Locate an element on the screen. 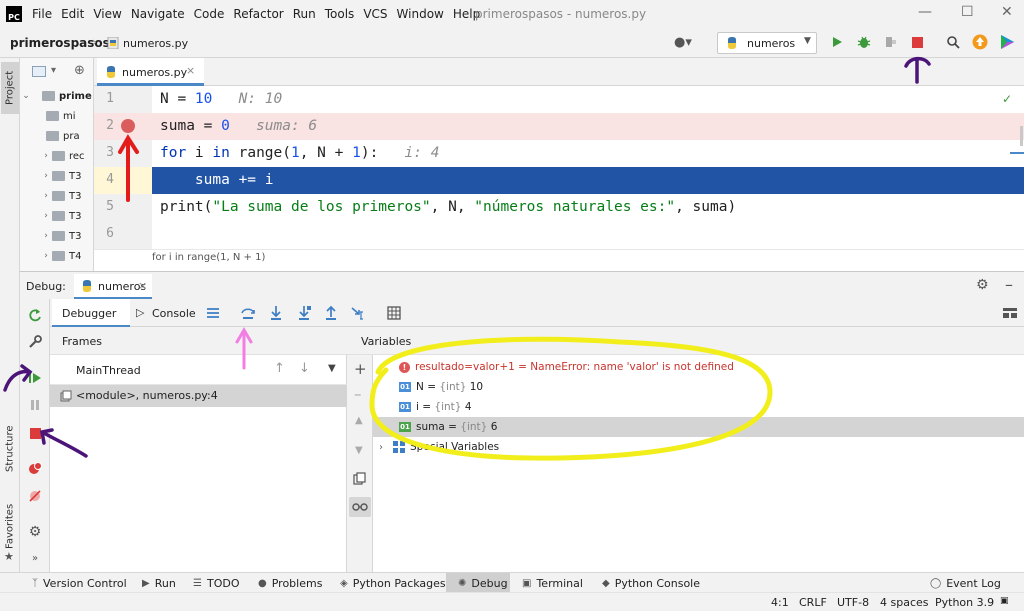 Image resolution: width=1024 pixels, height=611 pixels. dropdown-arrow-icon: ▾ is located at coordinates (53, 70).